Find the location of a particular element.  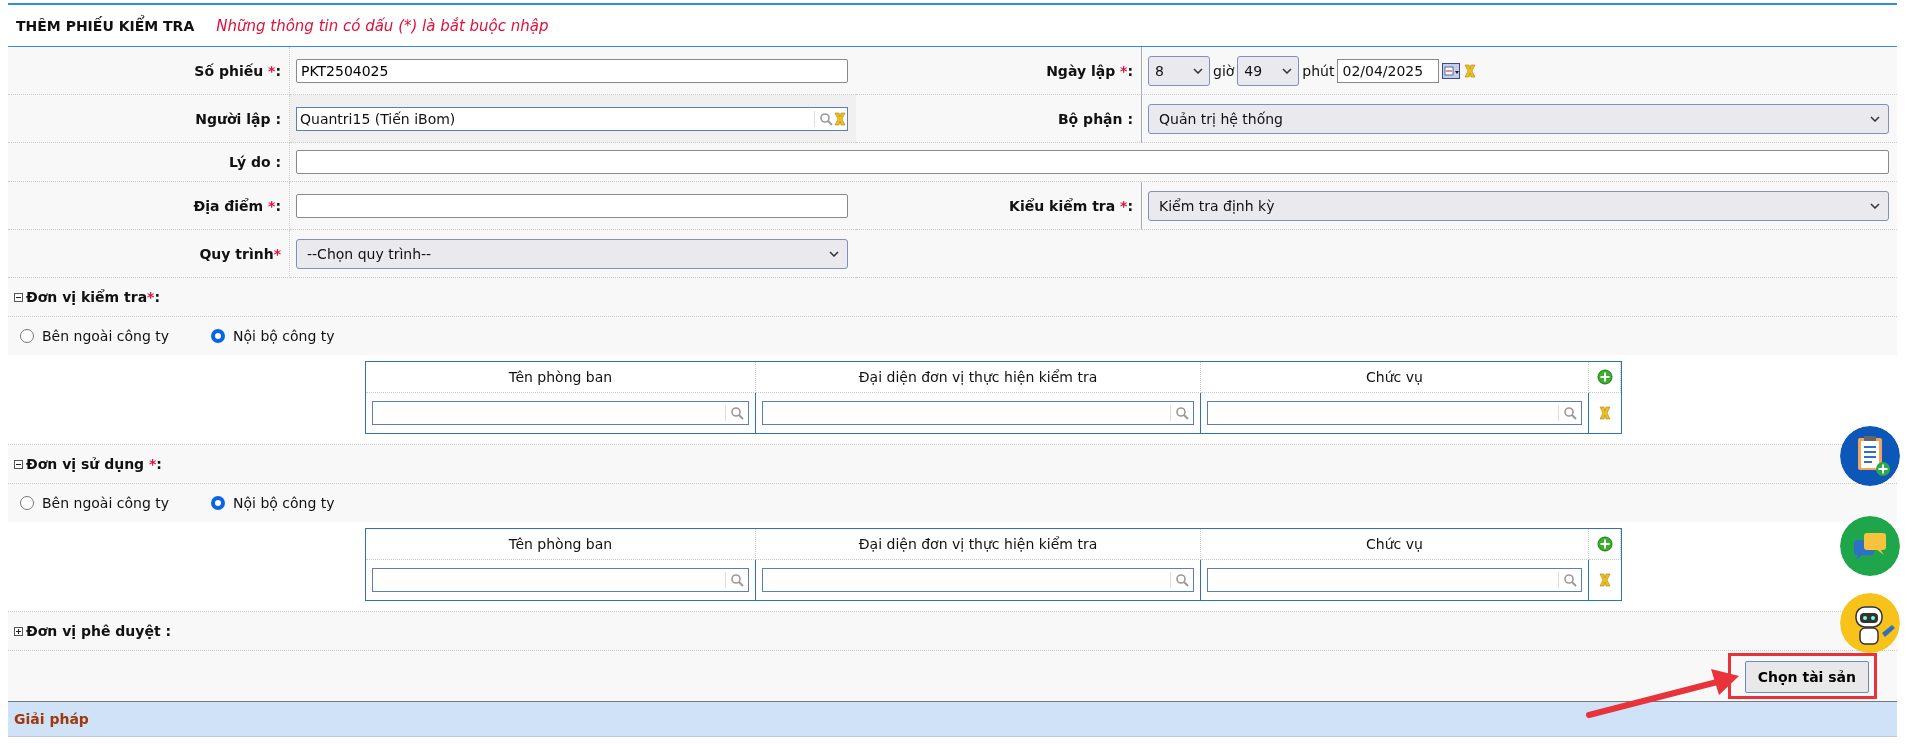

field-label: Quy trình* is located at coordinates (240, 253).